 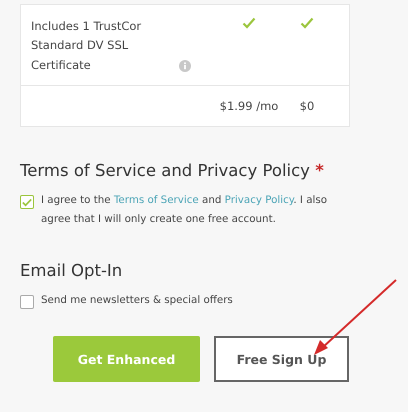 What do you see at coordinates (185, 66) in the screenshot?
I see `info-icon` at bounding box center [185, 66].